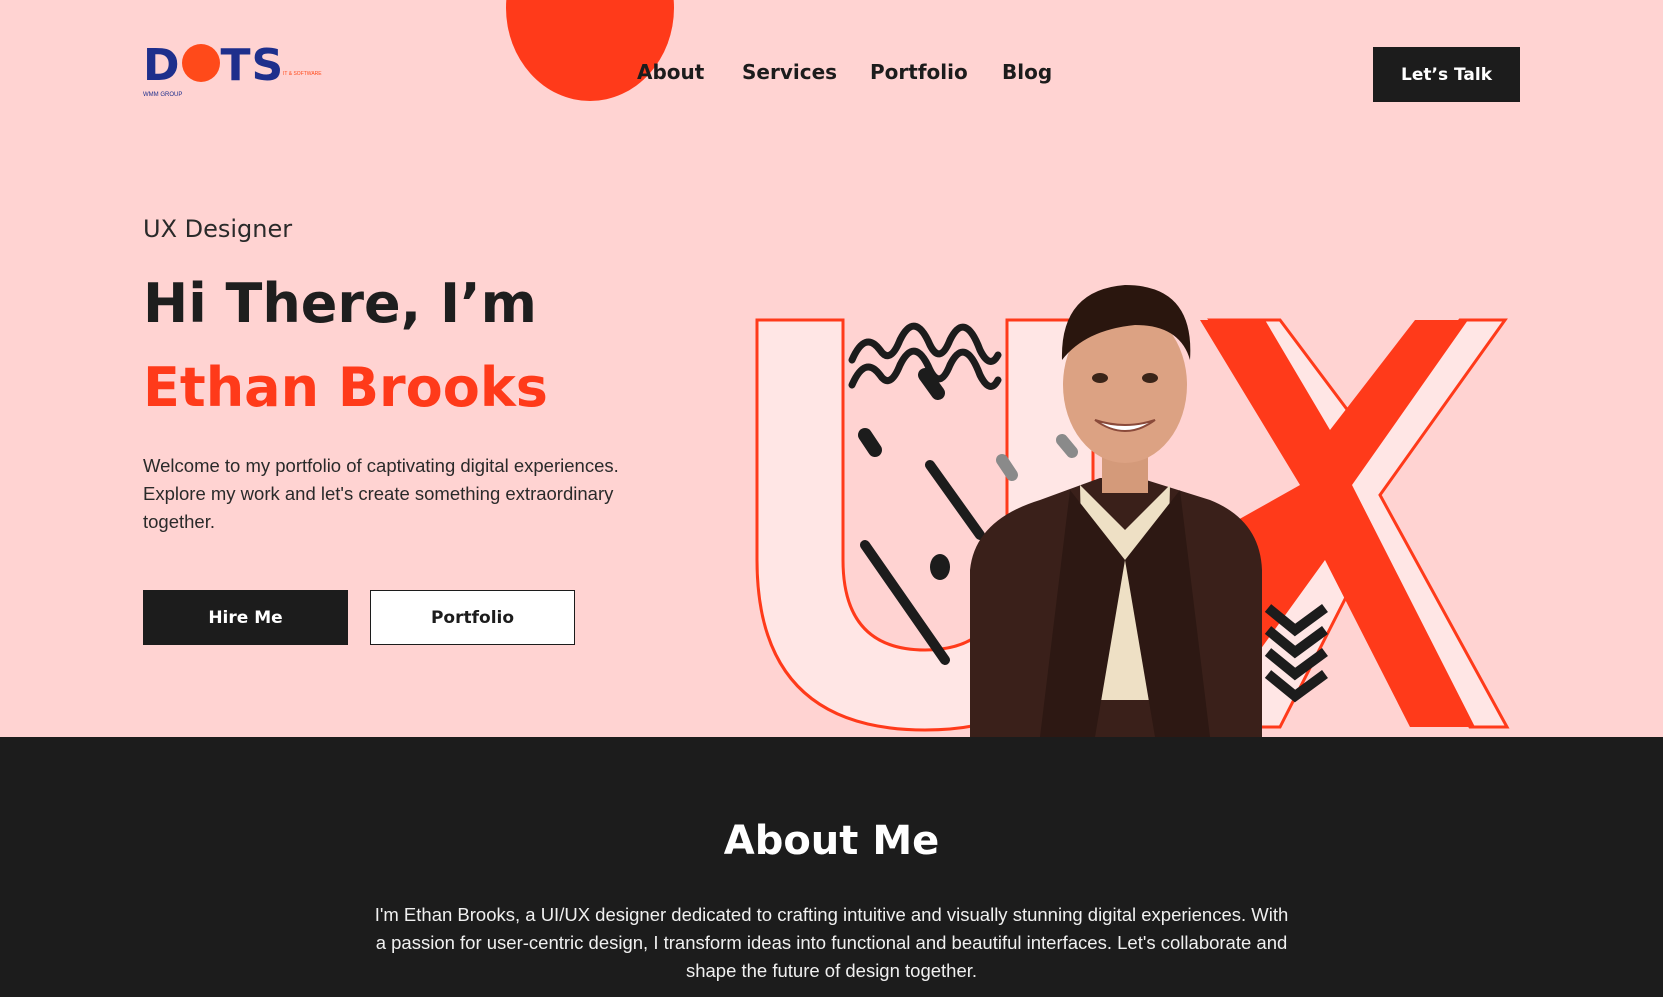 Image resolution: width=1663 pixels, height=997 pixels. I want to click on nav-portfolio: Portfolio, so click(919, 72).